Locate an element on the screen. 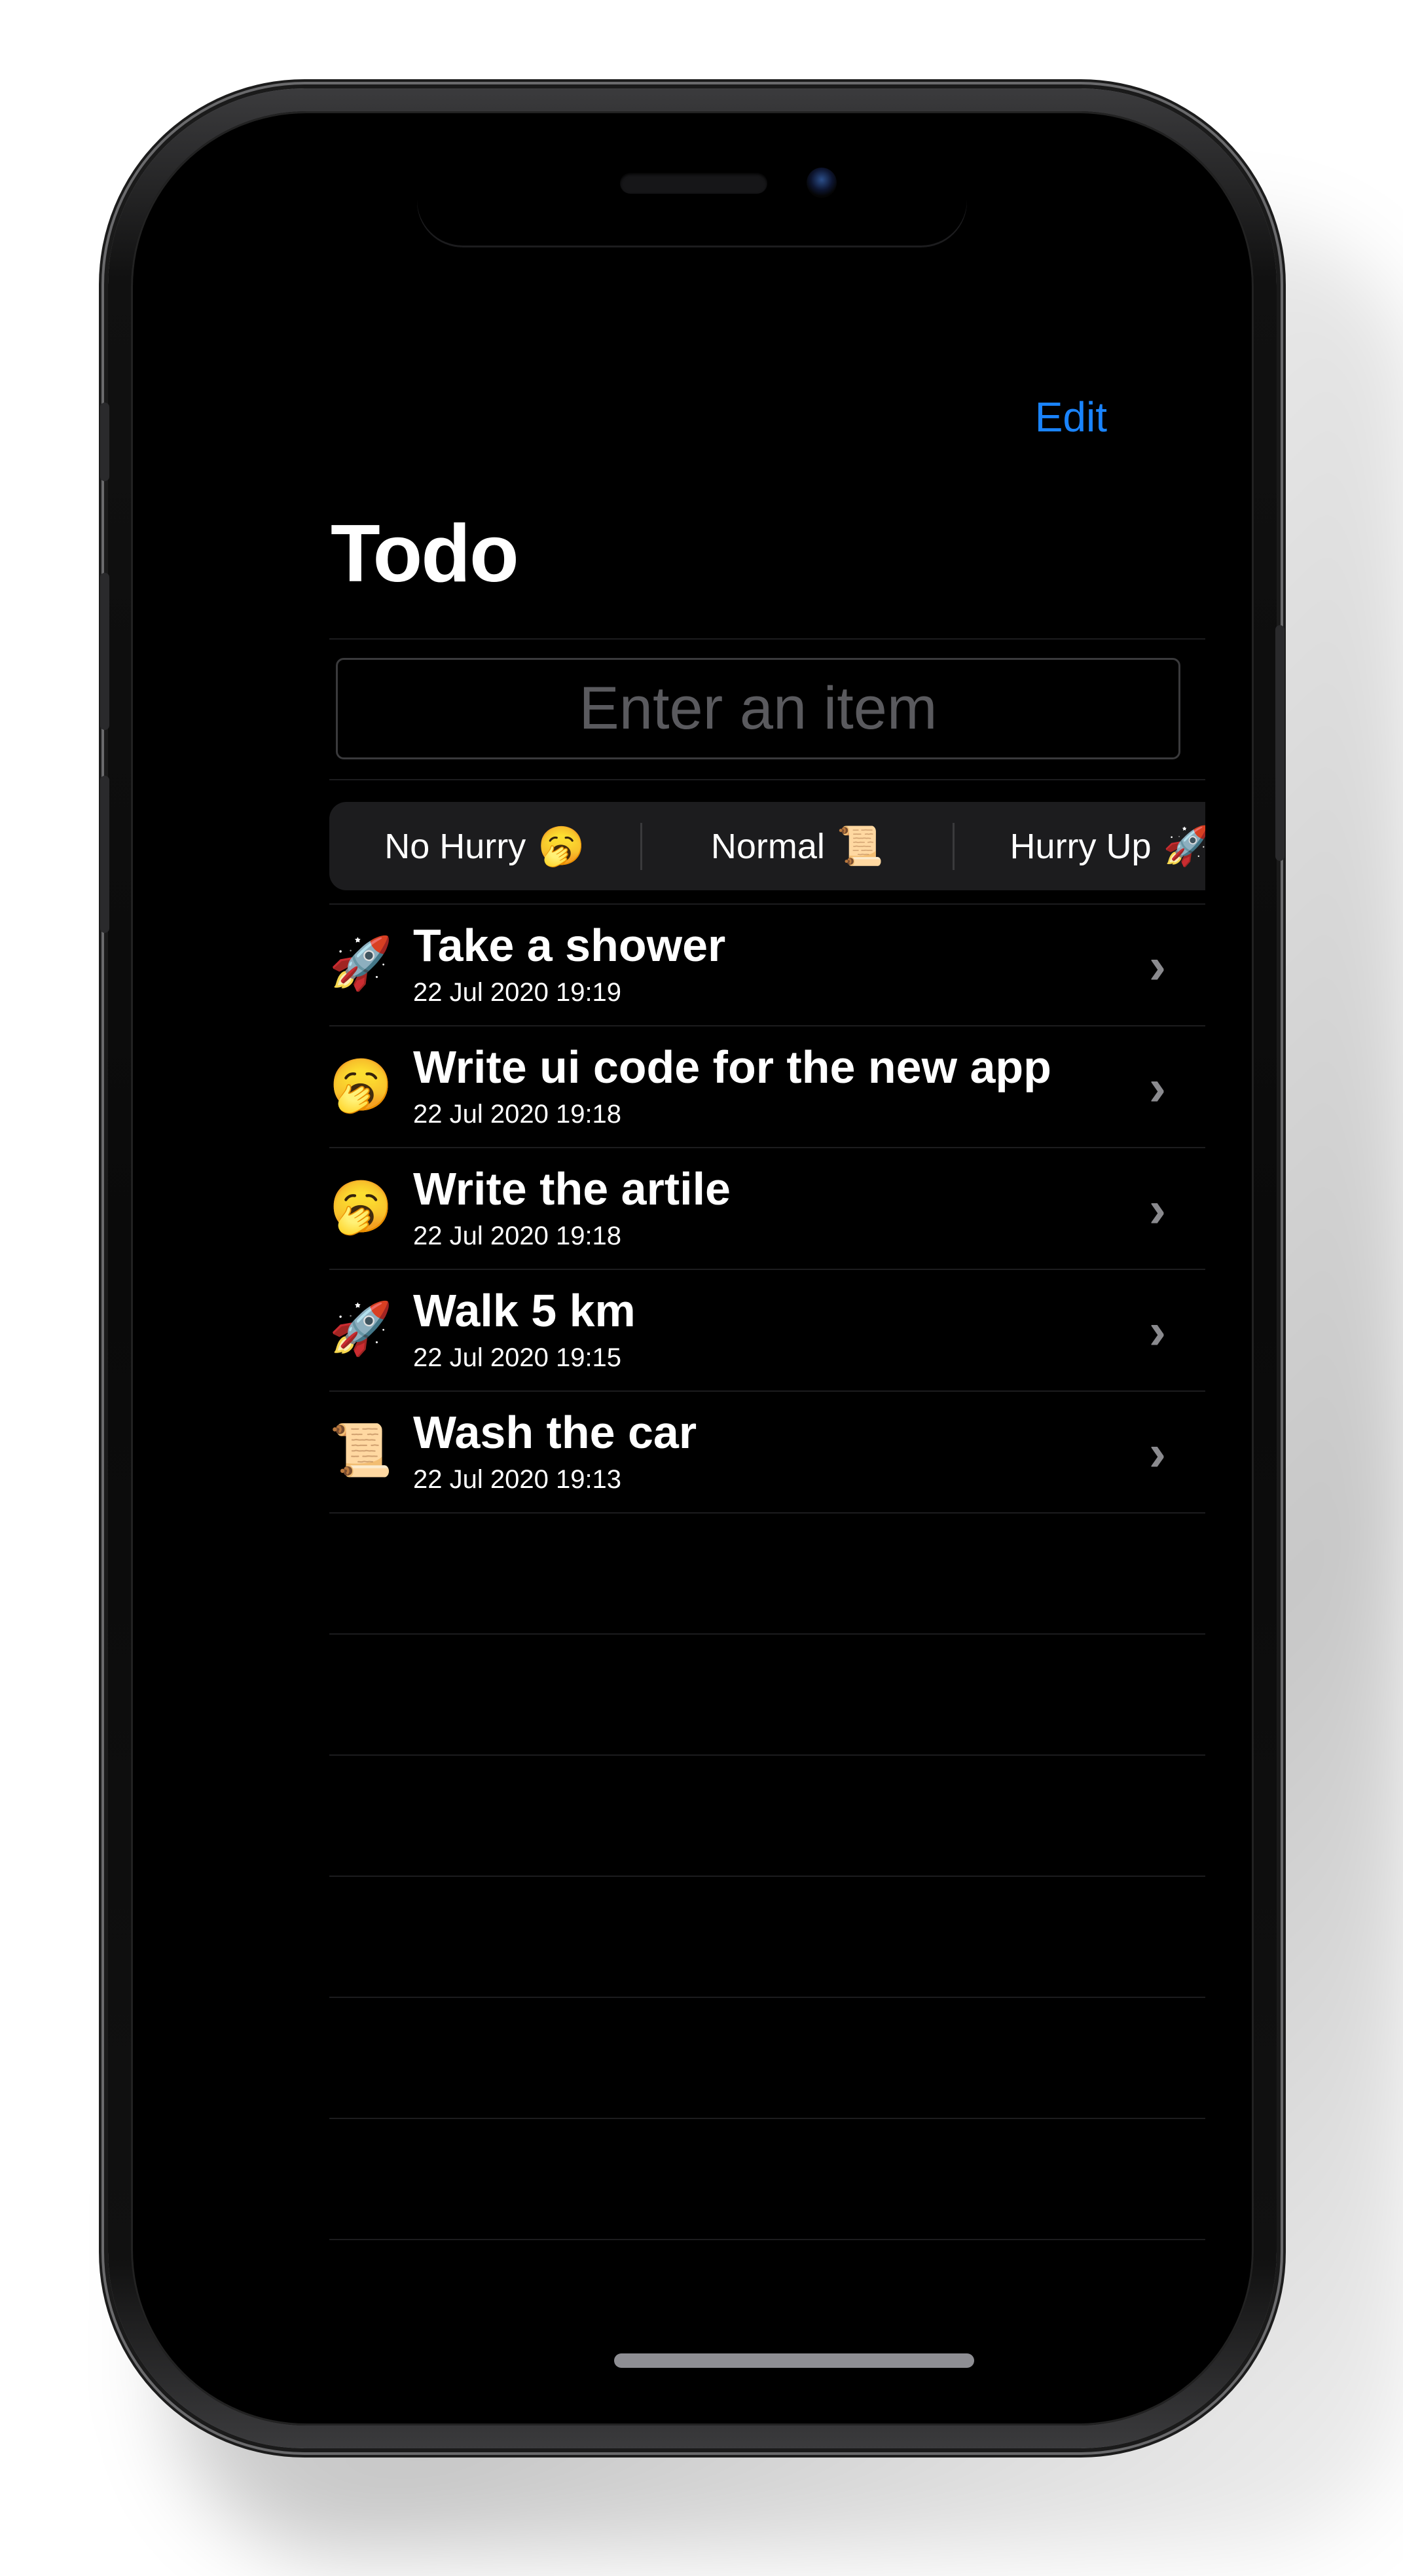 The width and height of the screenshot is (1403, 2576). power-button is located at coordinates (1280, 743).